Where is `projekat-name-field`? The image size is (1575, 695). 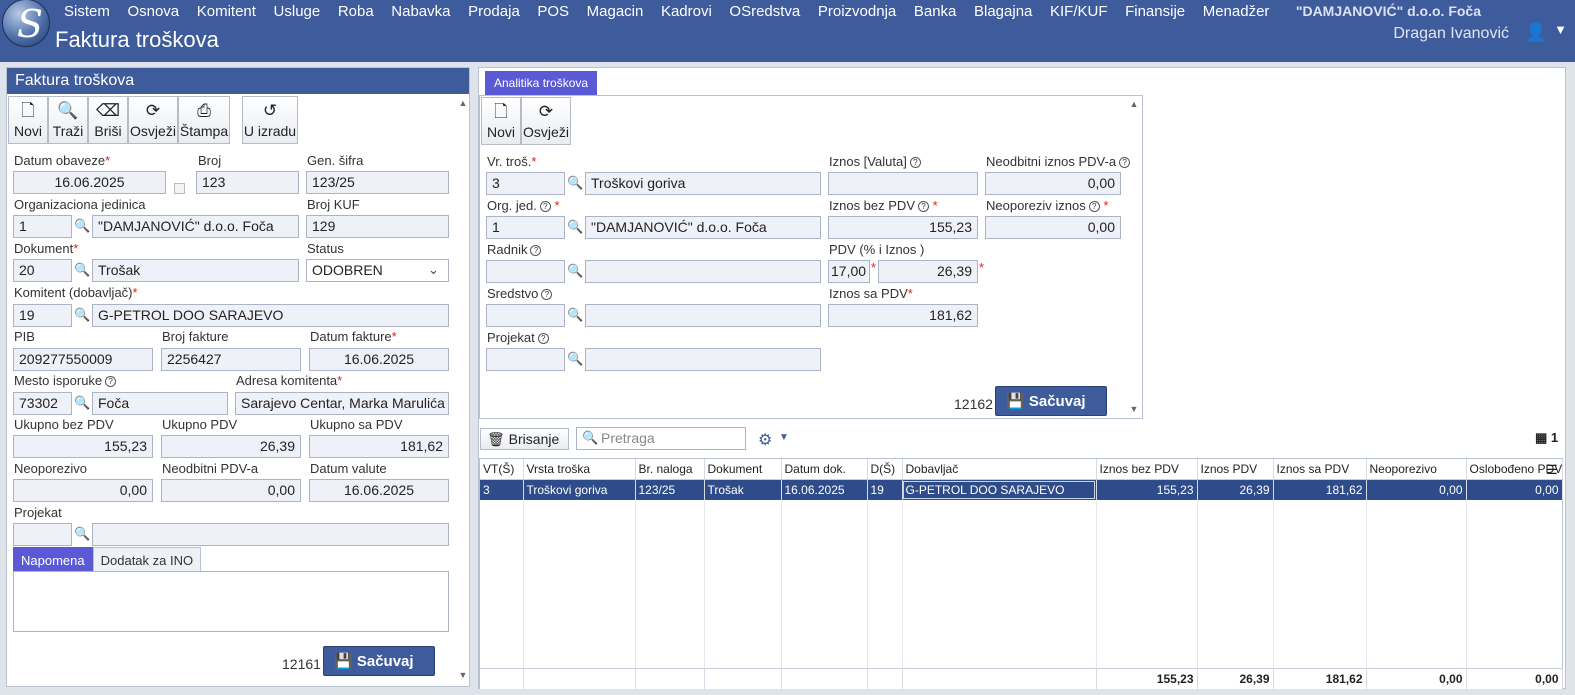 projekat-name-field is located at coordinates (270, 534).